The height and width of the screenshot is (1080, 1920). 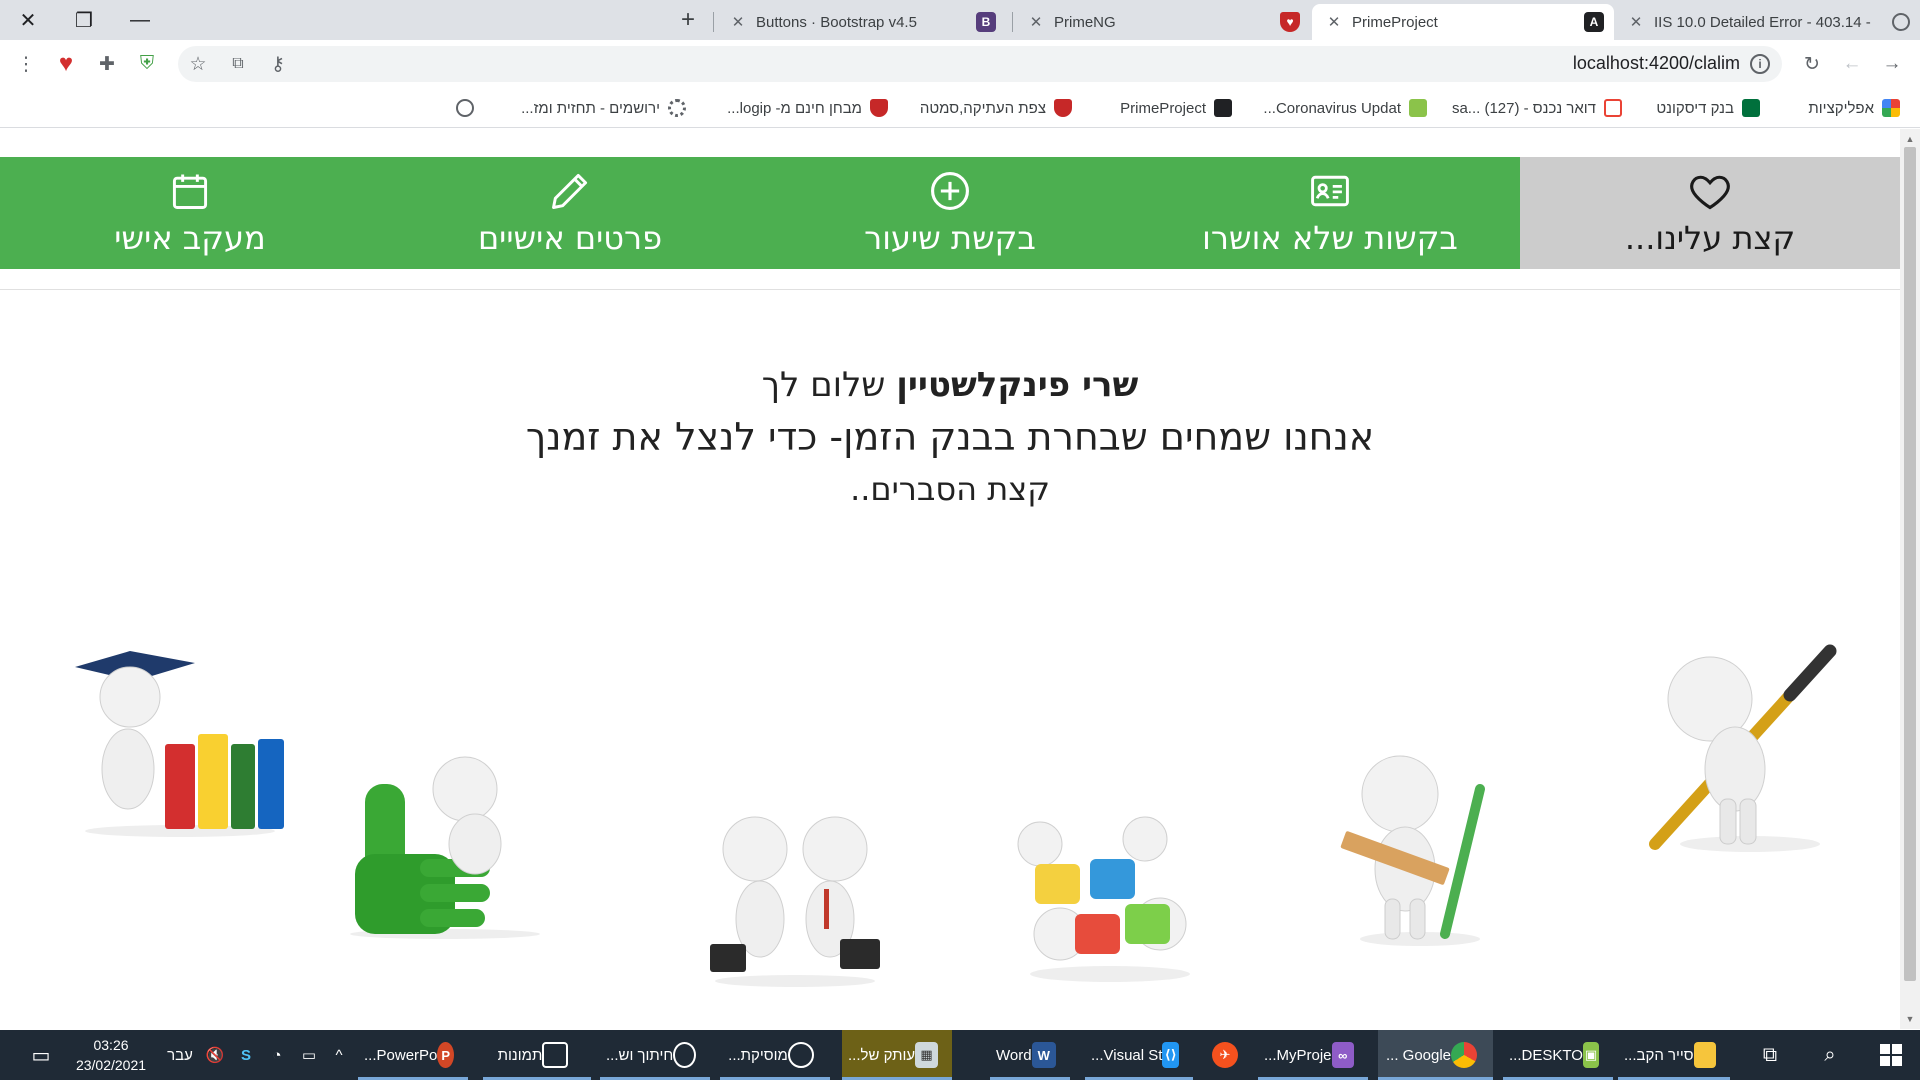 I want to click on heart-extension-icon: ♥, so click(x=66, y=64).